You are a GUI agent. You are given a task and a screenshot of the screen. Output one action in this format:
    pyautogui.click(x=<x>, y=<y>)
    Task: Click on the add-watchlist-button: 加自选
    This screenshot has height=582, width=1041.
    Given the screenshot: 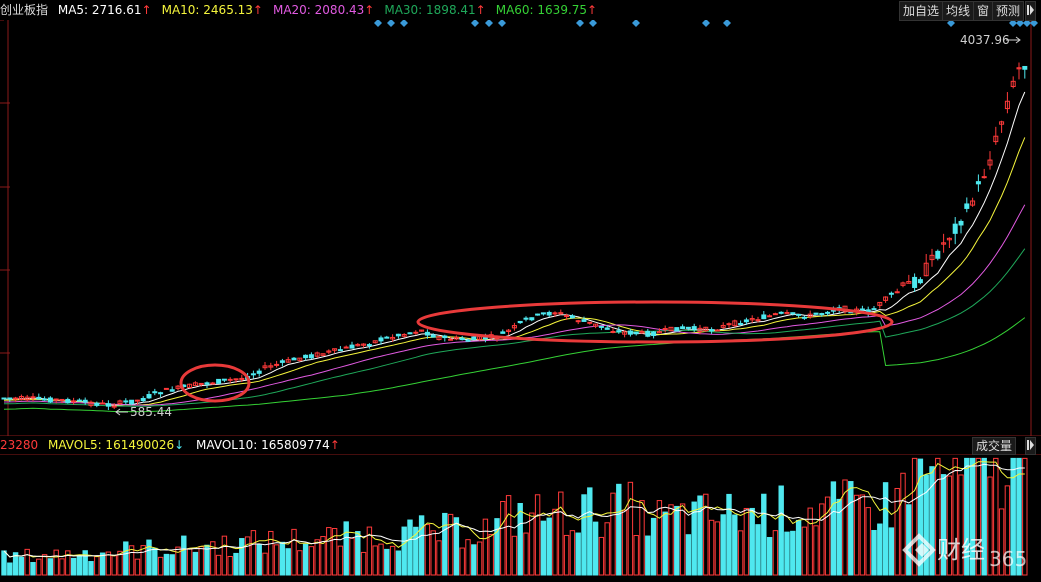 What is the action you would take?
    pyautogui.click(x=921, y=11)
    